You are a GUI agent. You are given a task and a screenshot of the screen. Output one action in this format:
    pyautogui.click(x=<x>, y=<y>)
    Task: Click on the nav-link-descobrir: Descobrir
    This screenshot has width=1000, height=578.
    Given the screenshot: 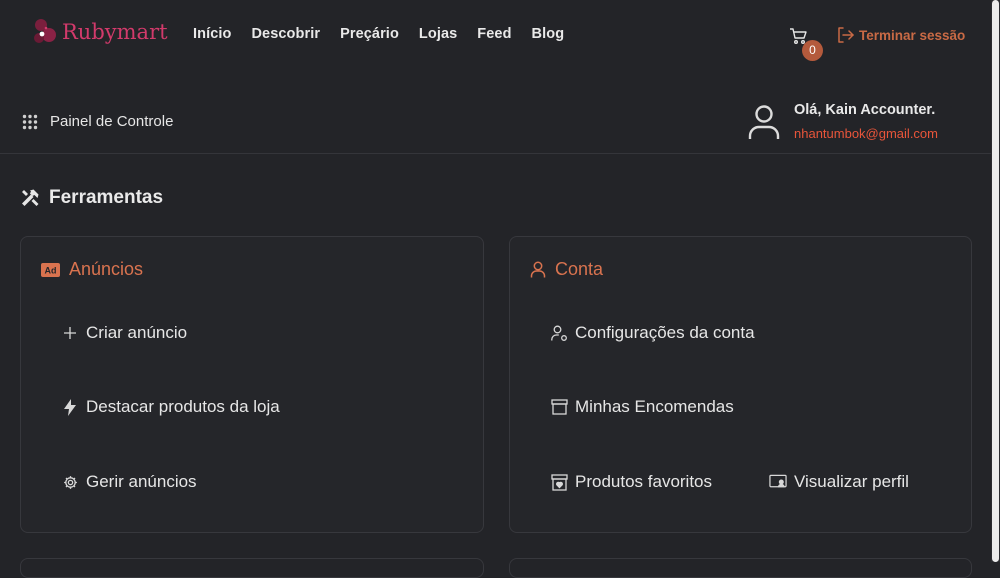 What is the action you would take?
    pyautogui.click(x=285, y=34)
    